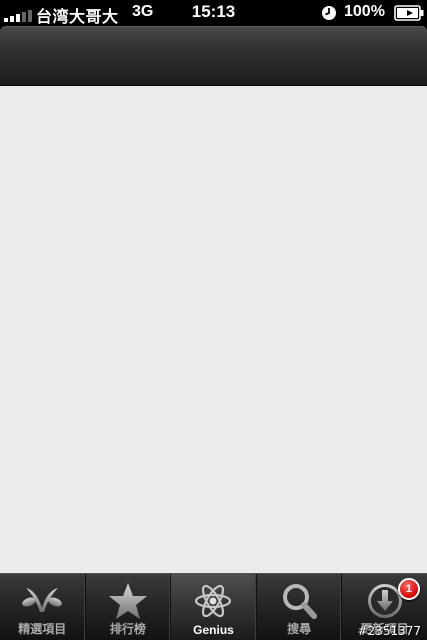  What do you see at coordinates (329, 13) in the screenshot?
I see `alarm-clock-icon` at bounding box center [329, 13].